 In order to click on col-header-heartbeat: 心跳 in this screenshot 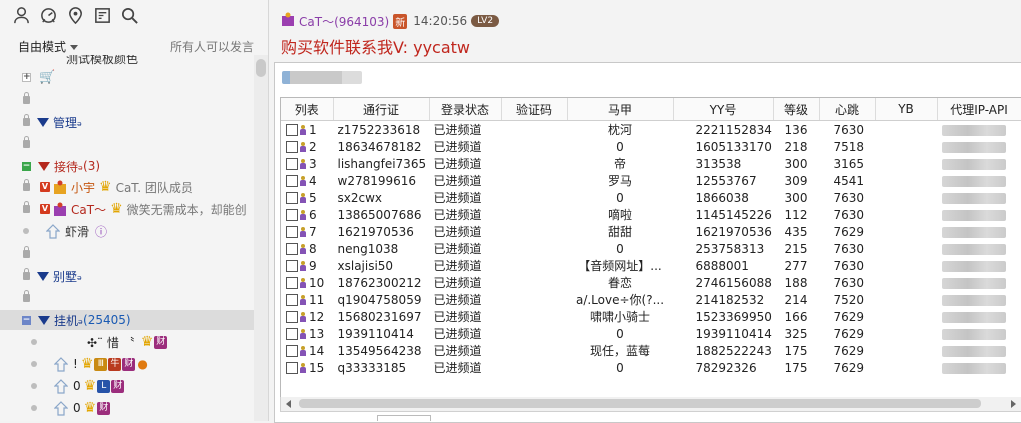, I will do `click(847, 109)`.